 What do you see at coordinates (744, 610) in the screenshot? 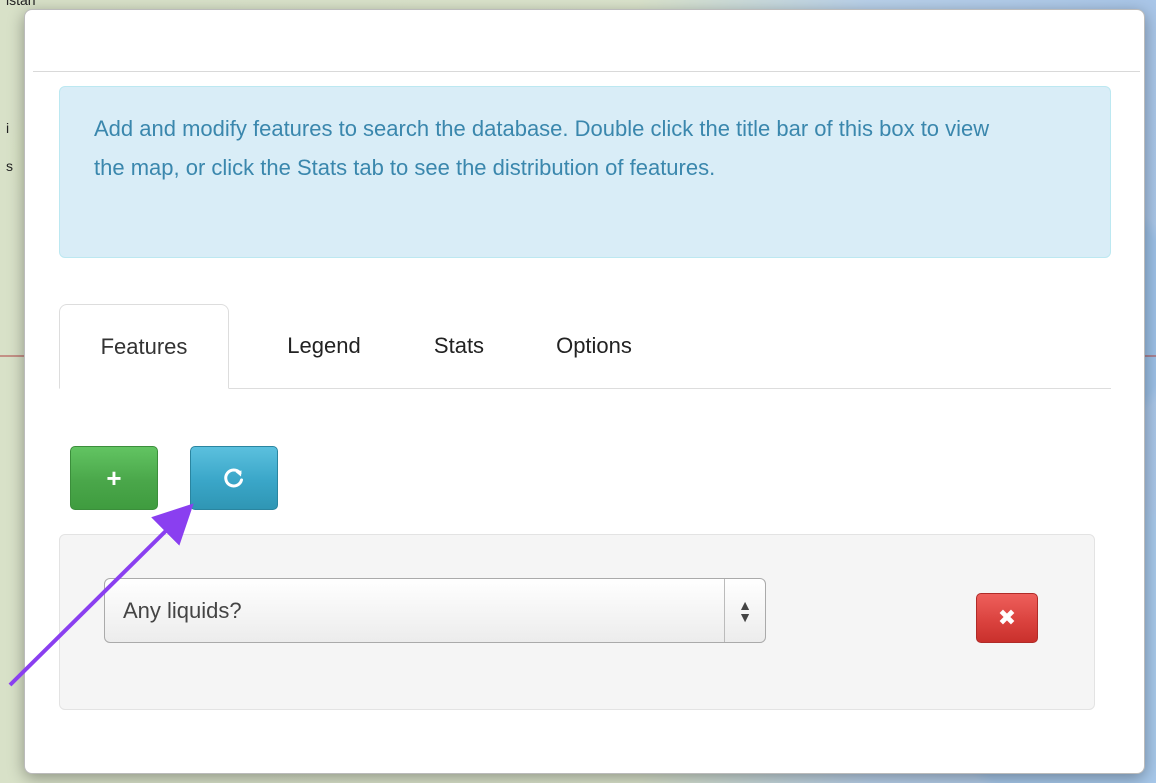
I see `select-arrows-icon: ▲ ▼` at bounding box center [744, 610].